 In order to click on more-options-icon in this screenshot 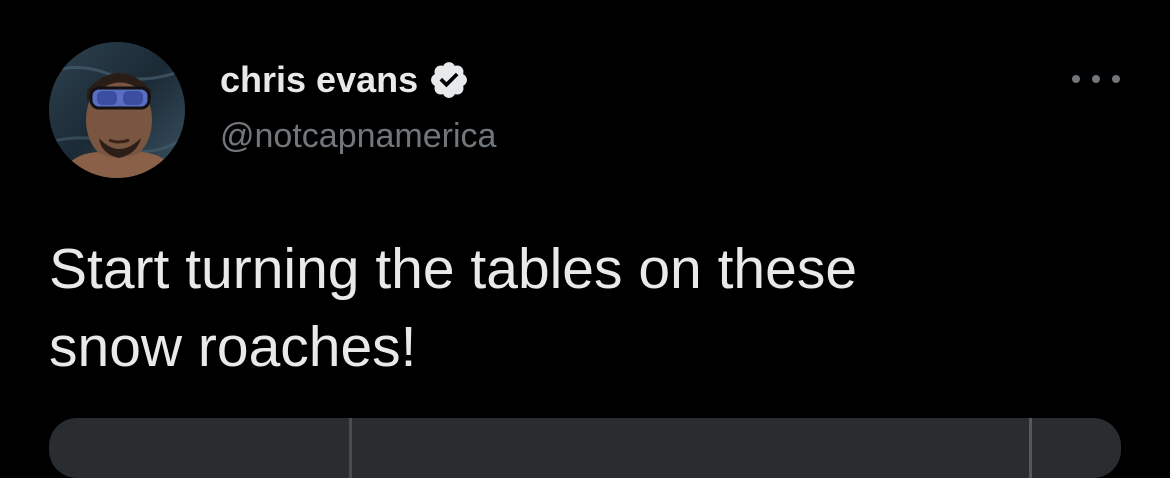, I will do `click(1096, 79)`.